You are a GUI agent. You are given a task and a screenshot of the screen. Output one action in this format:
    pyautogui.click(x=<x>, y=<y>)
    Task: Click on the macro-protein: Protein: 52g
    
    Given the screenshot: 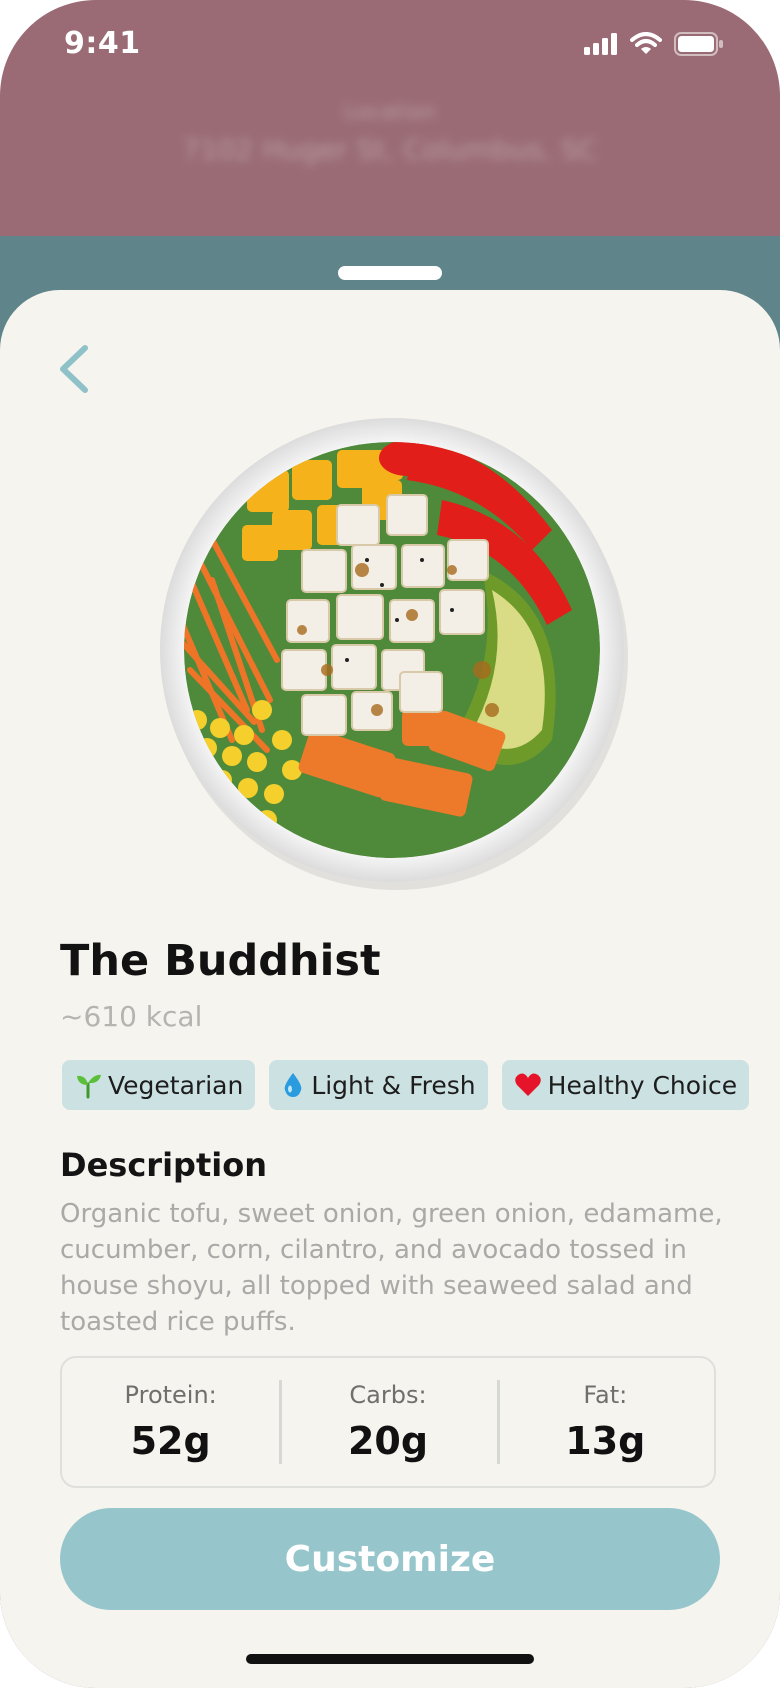 What is the action you would take?
    pyautogui.click(x=170, y=1422)
    